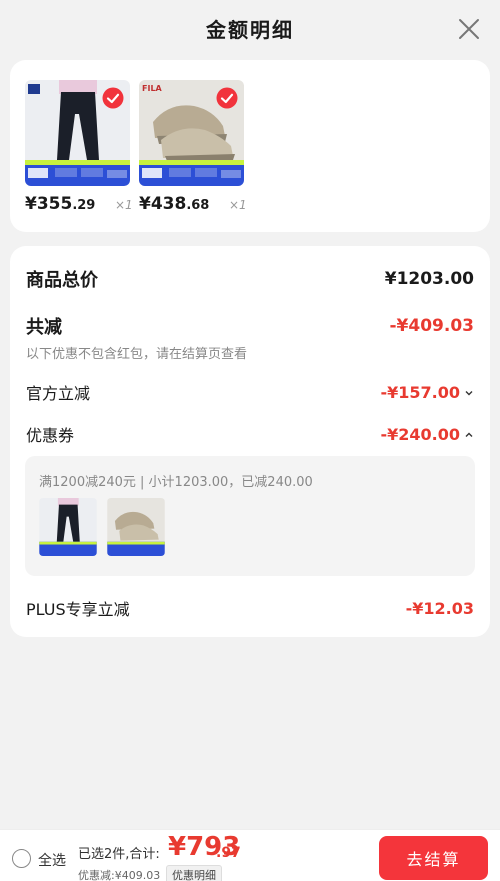 This screenshot has width=500, height=881. Describe the element at coordinates (60, 204) in the screenshot. I see `product-price: ¥355.29` at that location.